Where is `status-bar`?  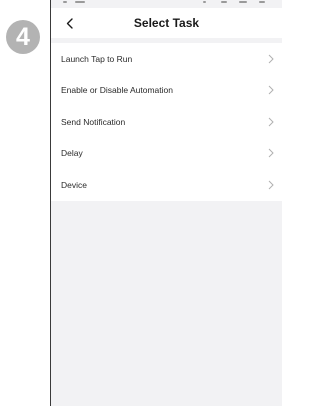
status-bar is located at coordinates (166, 4).